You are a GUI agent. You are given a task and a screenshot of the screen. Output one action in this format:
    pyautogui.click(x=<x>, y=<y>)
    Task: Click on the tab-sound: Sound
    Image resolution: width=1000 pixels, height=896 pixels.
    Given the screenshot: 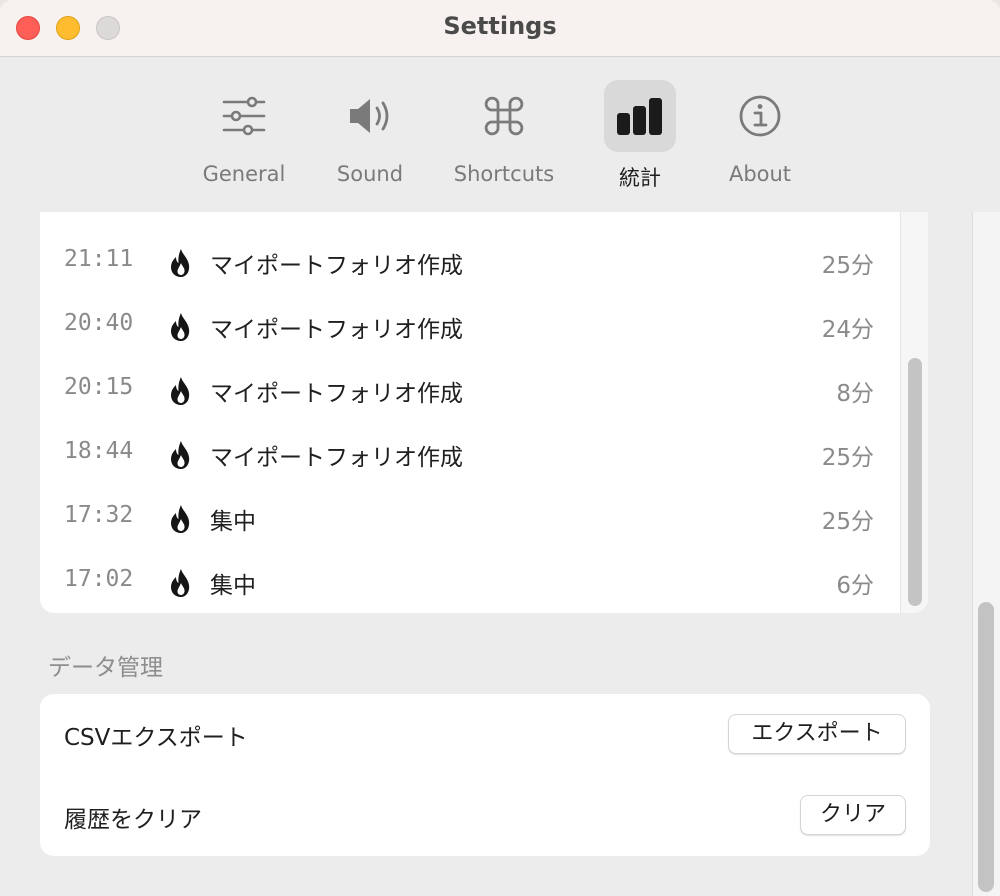 What is the action you would take?
    pyautogui.click(x=370, y=134)
    